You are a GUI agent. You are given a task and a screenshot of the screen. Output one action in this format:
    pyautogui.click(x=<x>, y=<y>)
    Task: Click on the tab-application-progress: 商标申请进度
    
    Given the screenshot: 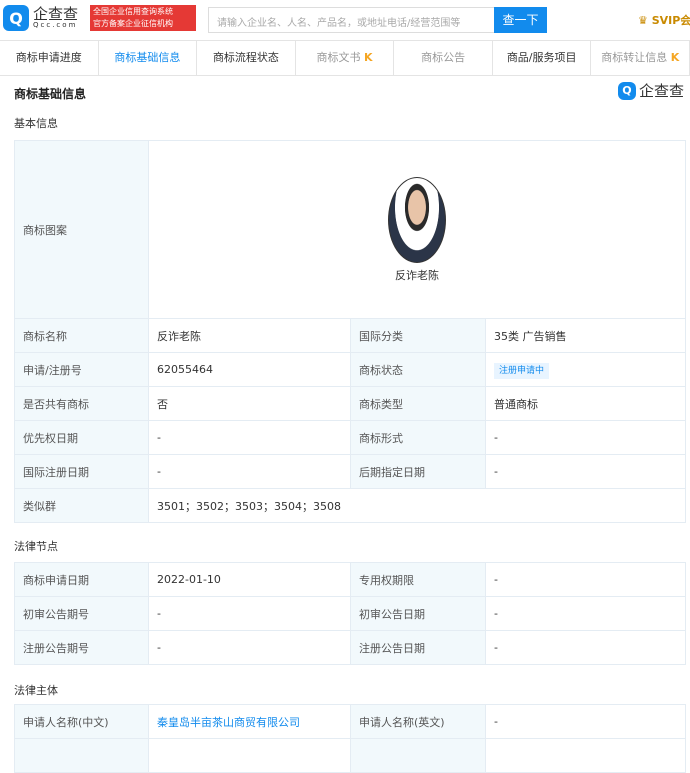 What is the action you would take?
    pyautogui.click(x=49, y=58)
    